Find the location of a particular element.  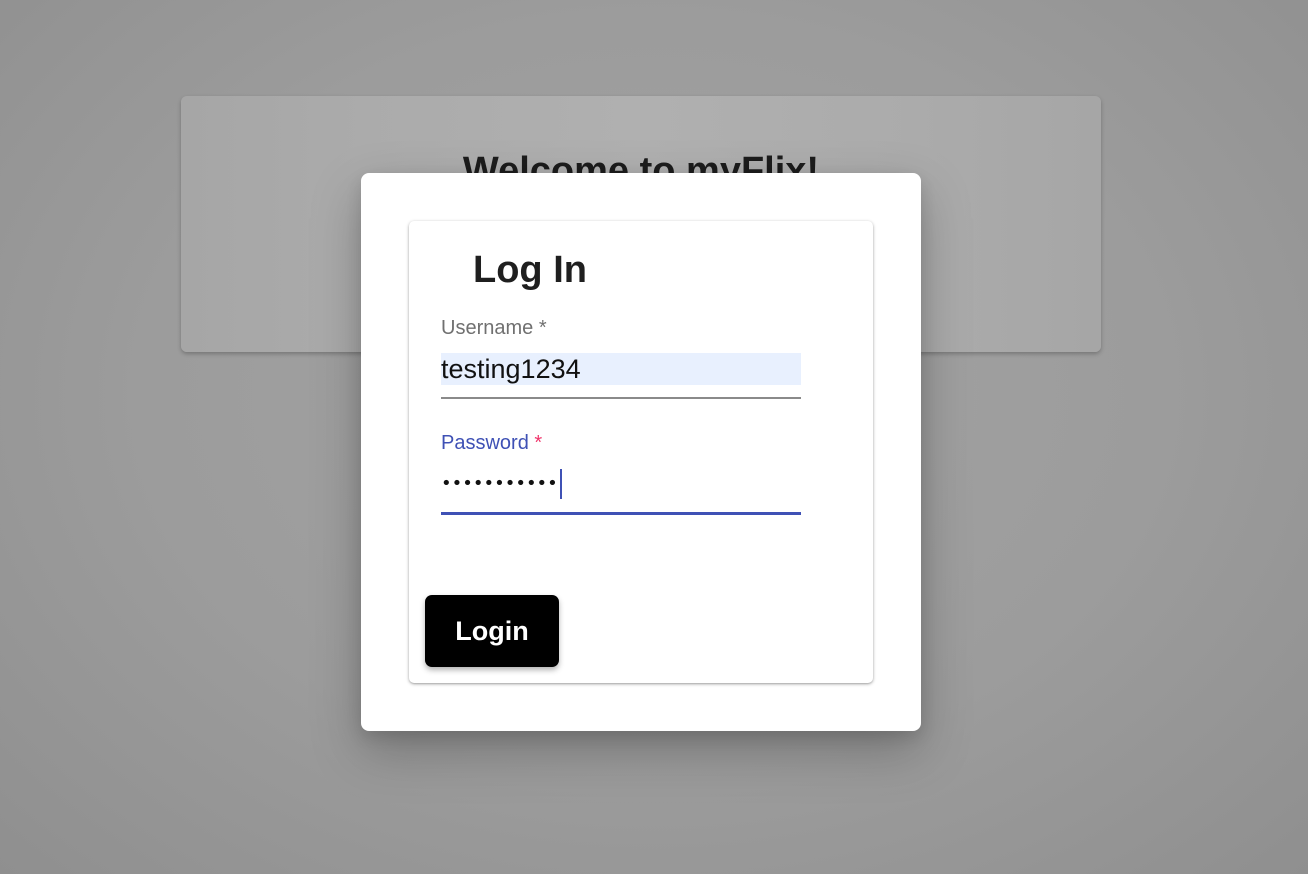

password-dots-text: ••••••••••• is located at coordinates (499, 483).